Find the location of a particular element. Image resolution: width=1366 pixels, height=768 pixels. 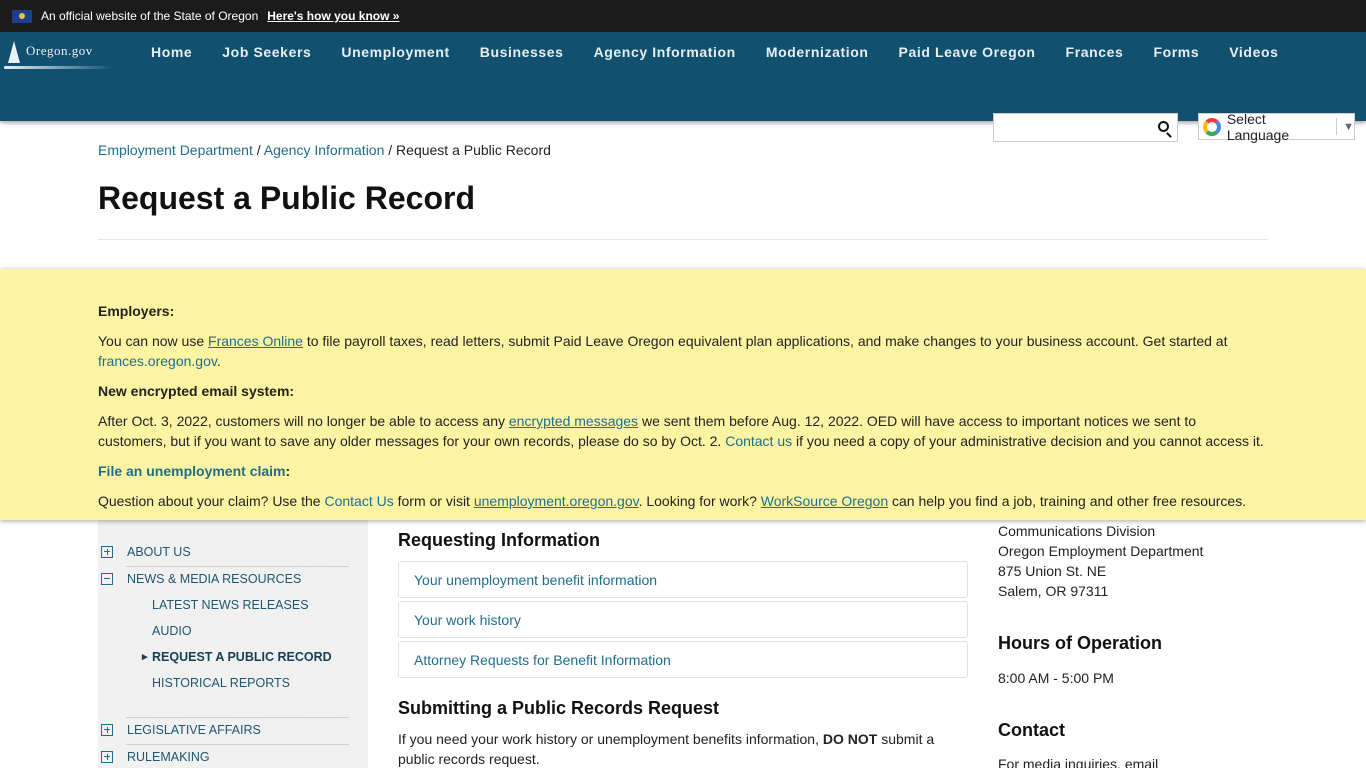

nav-home: Home is located at coordinates (171, 52).